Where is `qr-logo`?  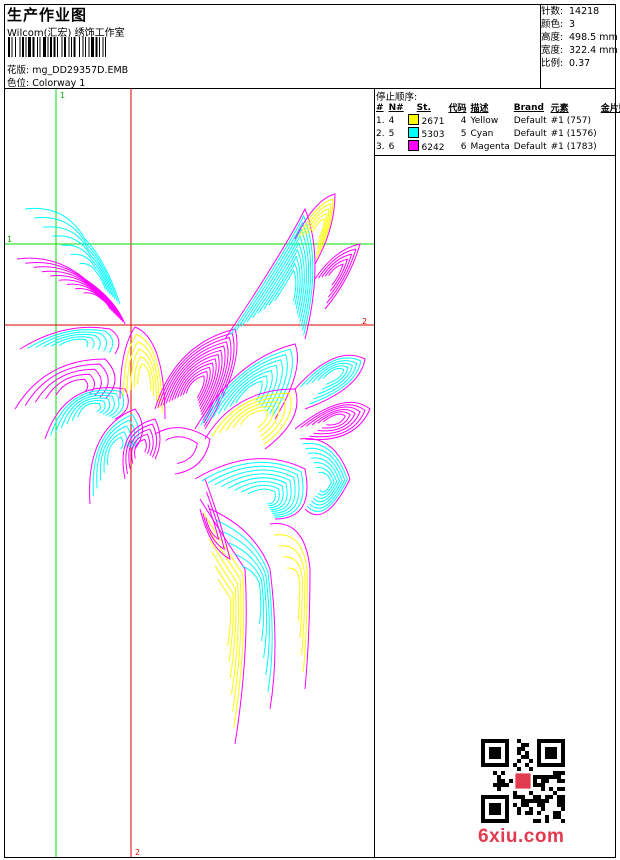
qr-logo is located at coordinates (523, 781).